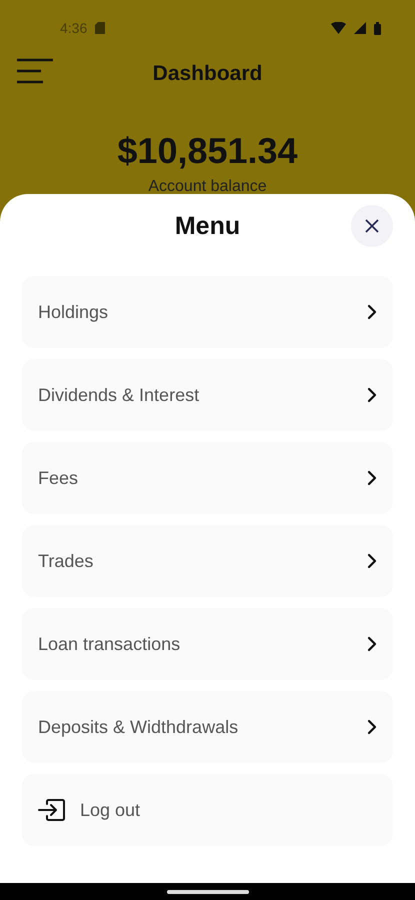 The image size is (415, 900). Describe the element at coordinates (207, 395) in the screenshot. I see `menu-item: Dividends & Interest` at that location.